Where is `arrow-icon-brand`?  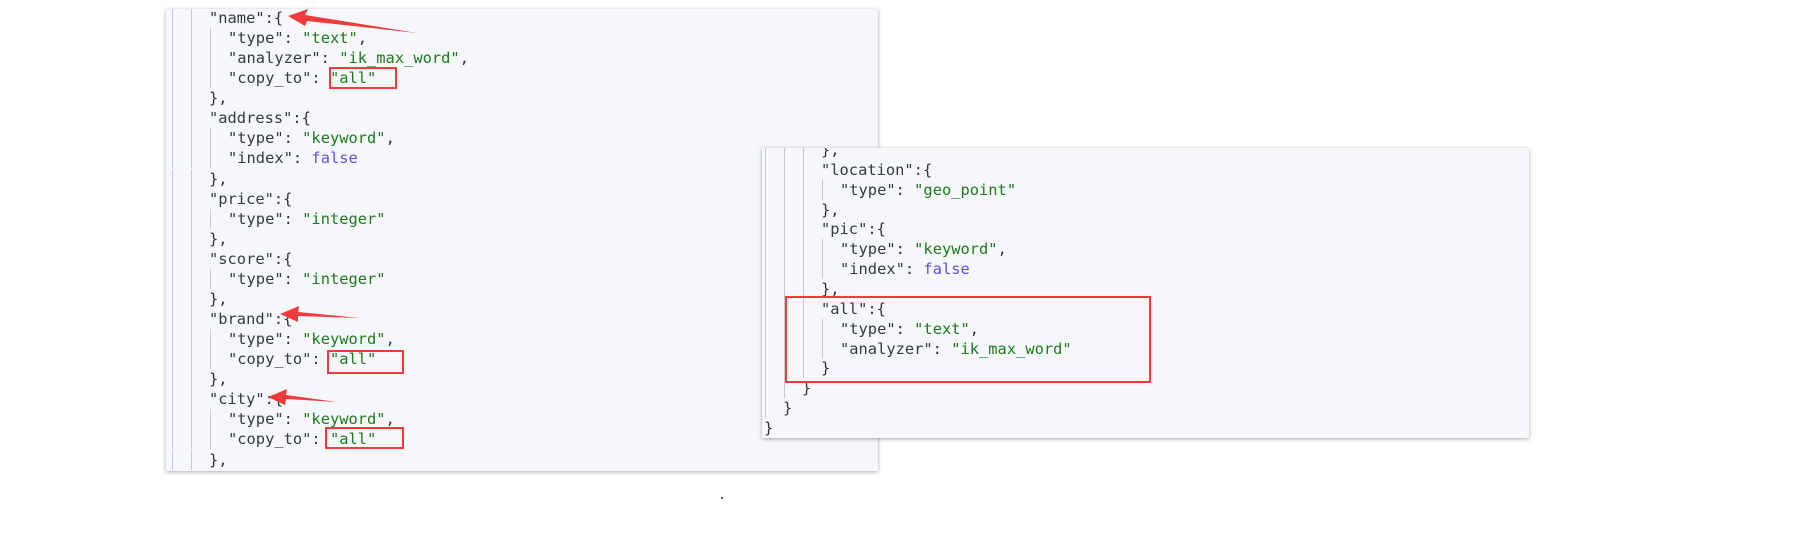
arrow-icon-brand is located at coordinates (320, 314).